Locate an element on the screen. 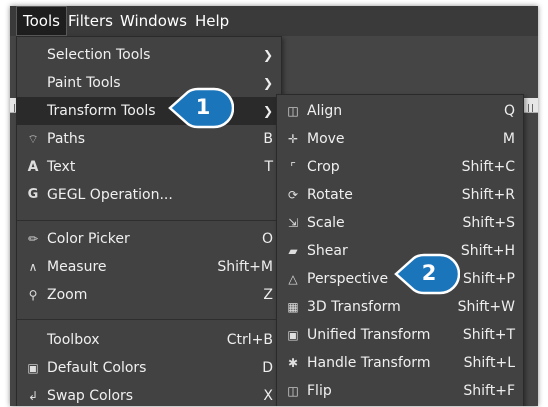  menu-item-unified-transform: ▣ Unified Transform Shift+T is located at coordinates (400, 335).